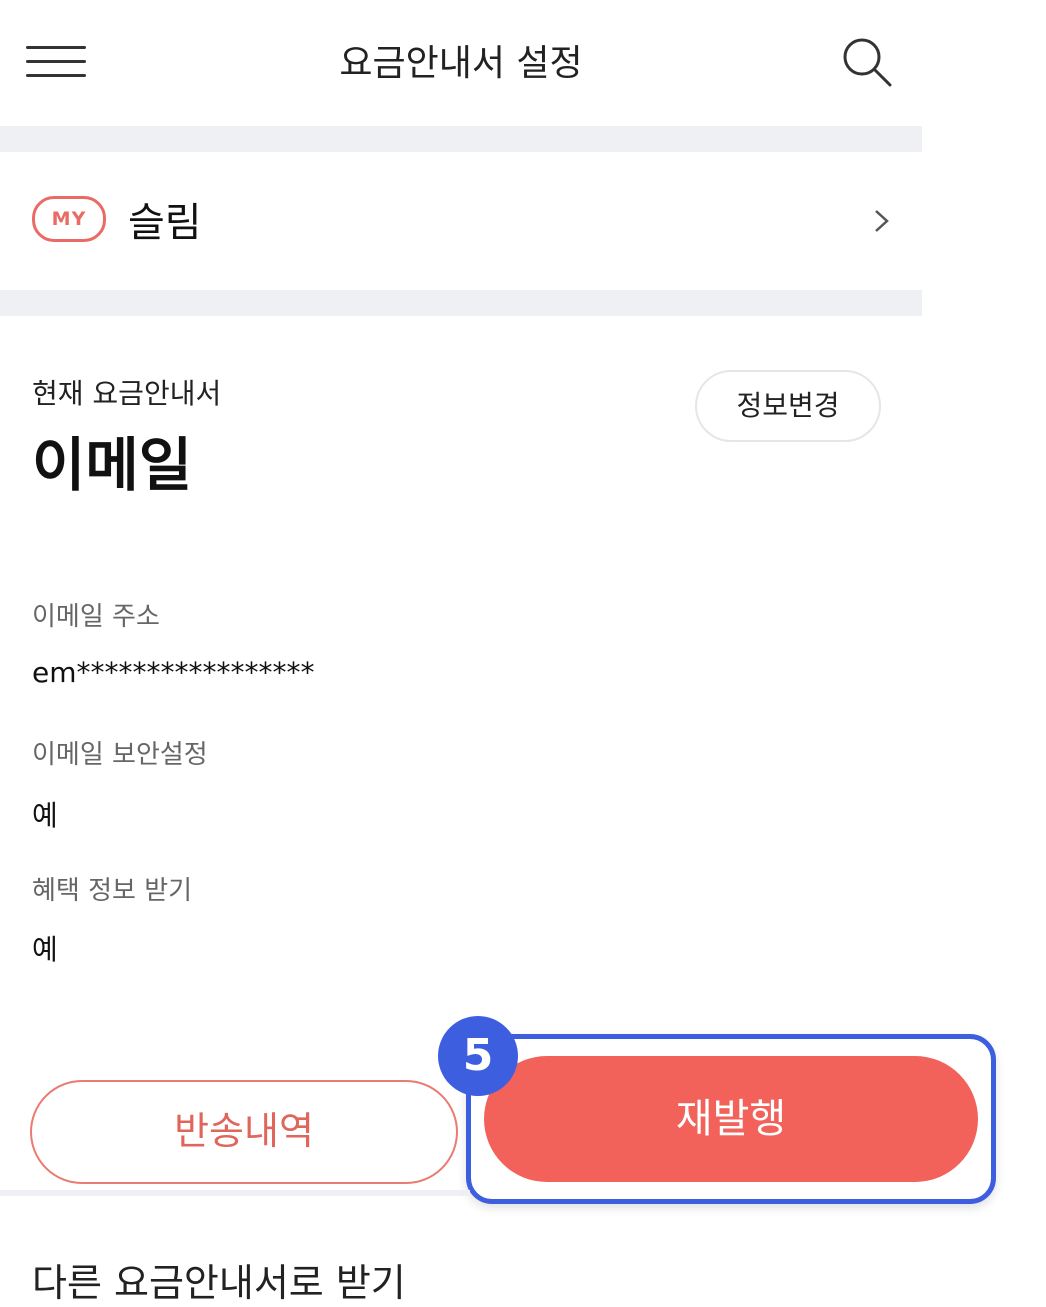 The image size is (1046, 1307). Describe the element at coordinates (788, 406) in the screenshot. I see `change-info-button: 정보변경` at that location.